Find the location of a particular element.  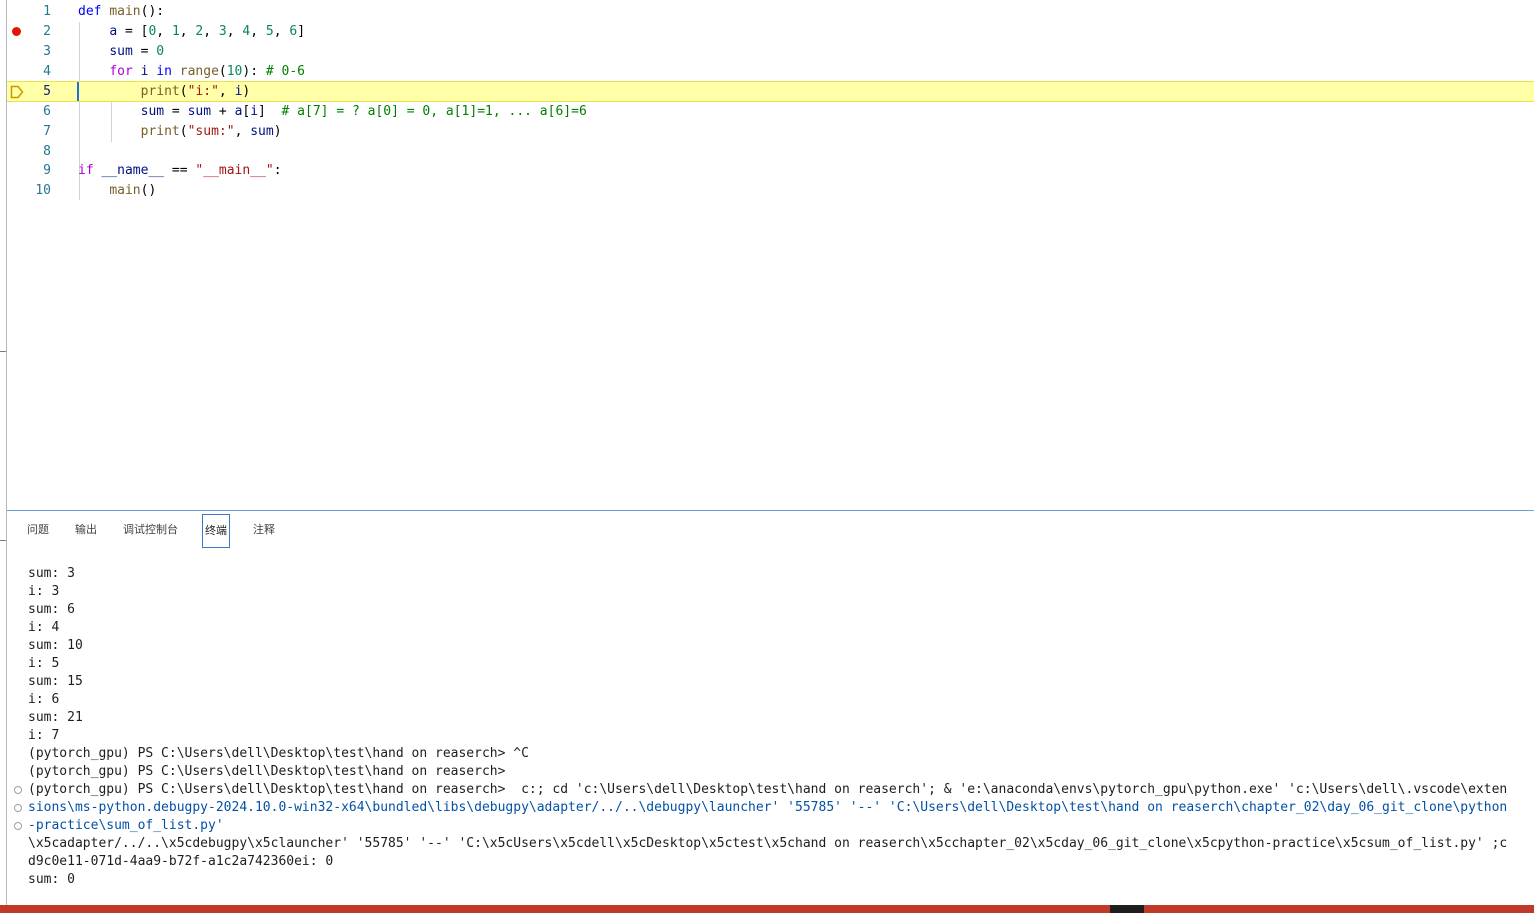

line-number: 5 is located at coordinates (47, 91).